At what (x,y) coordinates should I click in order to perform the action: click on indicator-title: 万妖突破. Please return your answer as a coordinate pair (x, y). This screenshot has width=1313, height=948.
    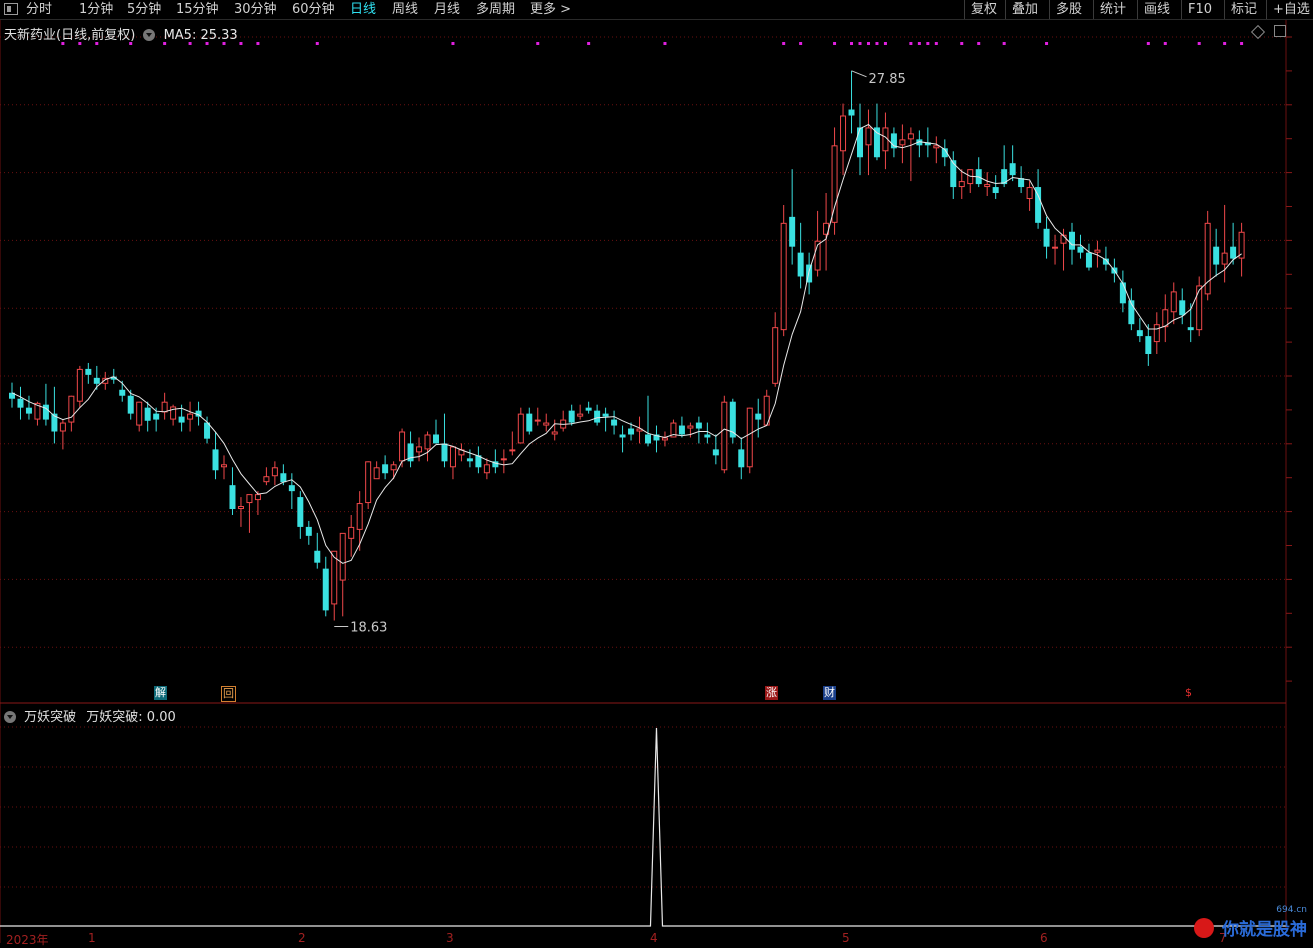
    Looking at the image, I should click on (50, 717).